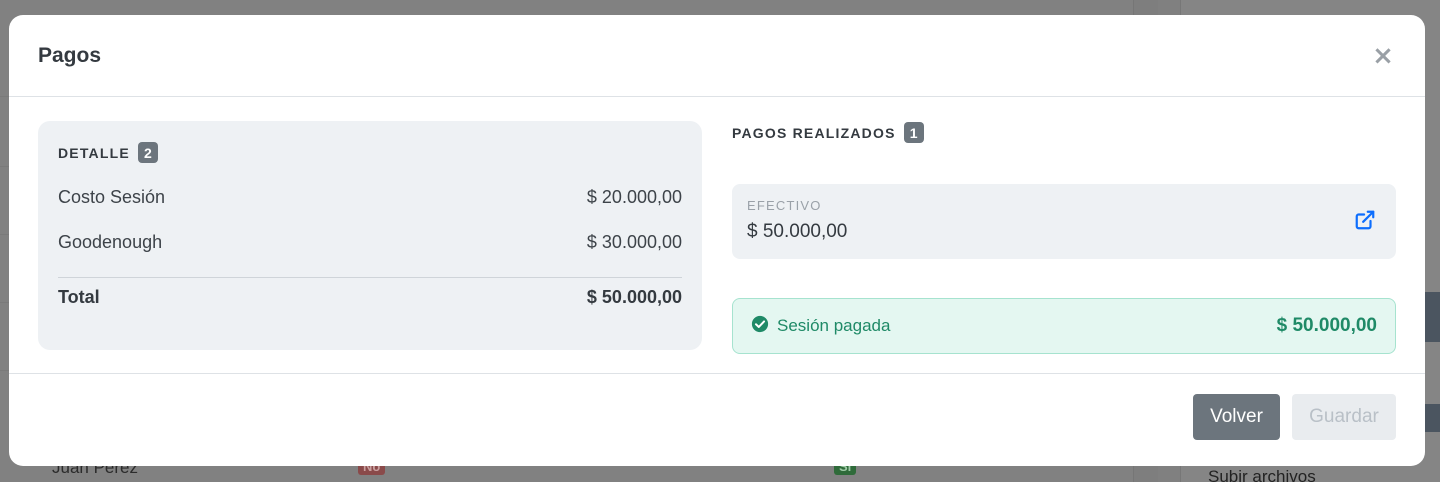 The height and width of the screenshot is (482, 1440). I want to click on detail-item: Goodenough $ 30.000,00, so click(370, 242).